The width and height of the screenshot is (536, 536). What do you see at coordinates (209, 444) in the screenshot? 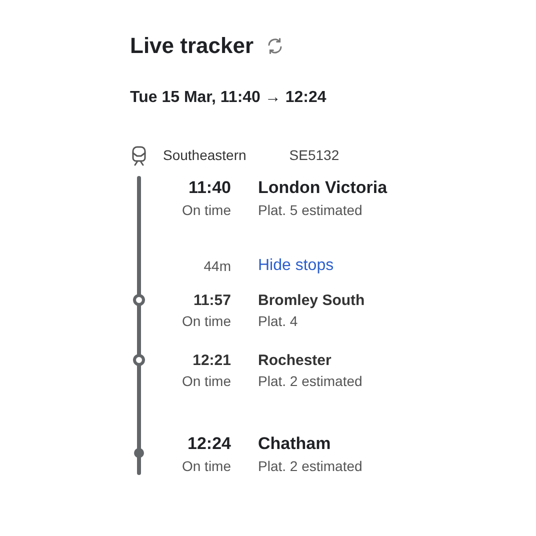
I see `stop-time: 12:24` at bounding box center [209, 444].